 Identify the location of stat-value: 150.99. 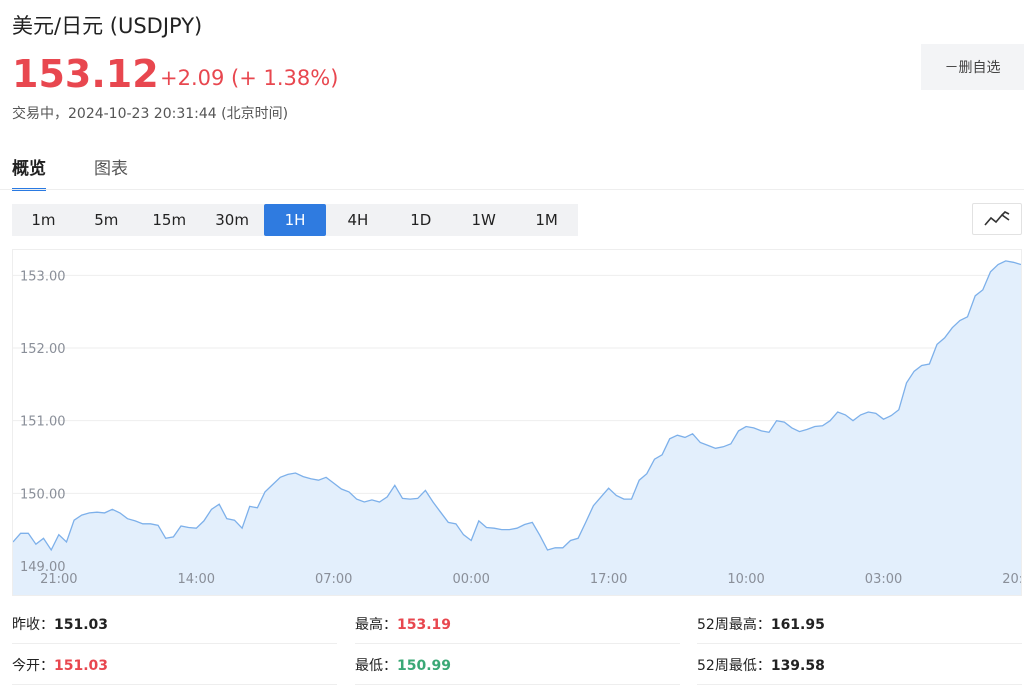
(424, 666).